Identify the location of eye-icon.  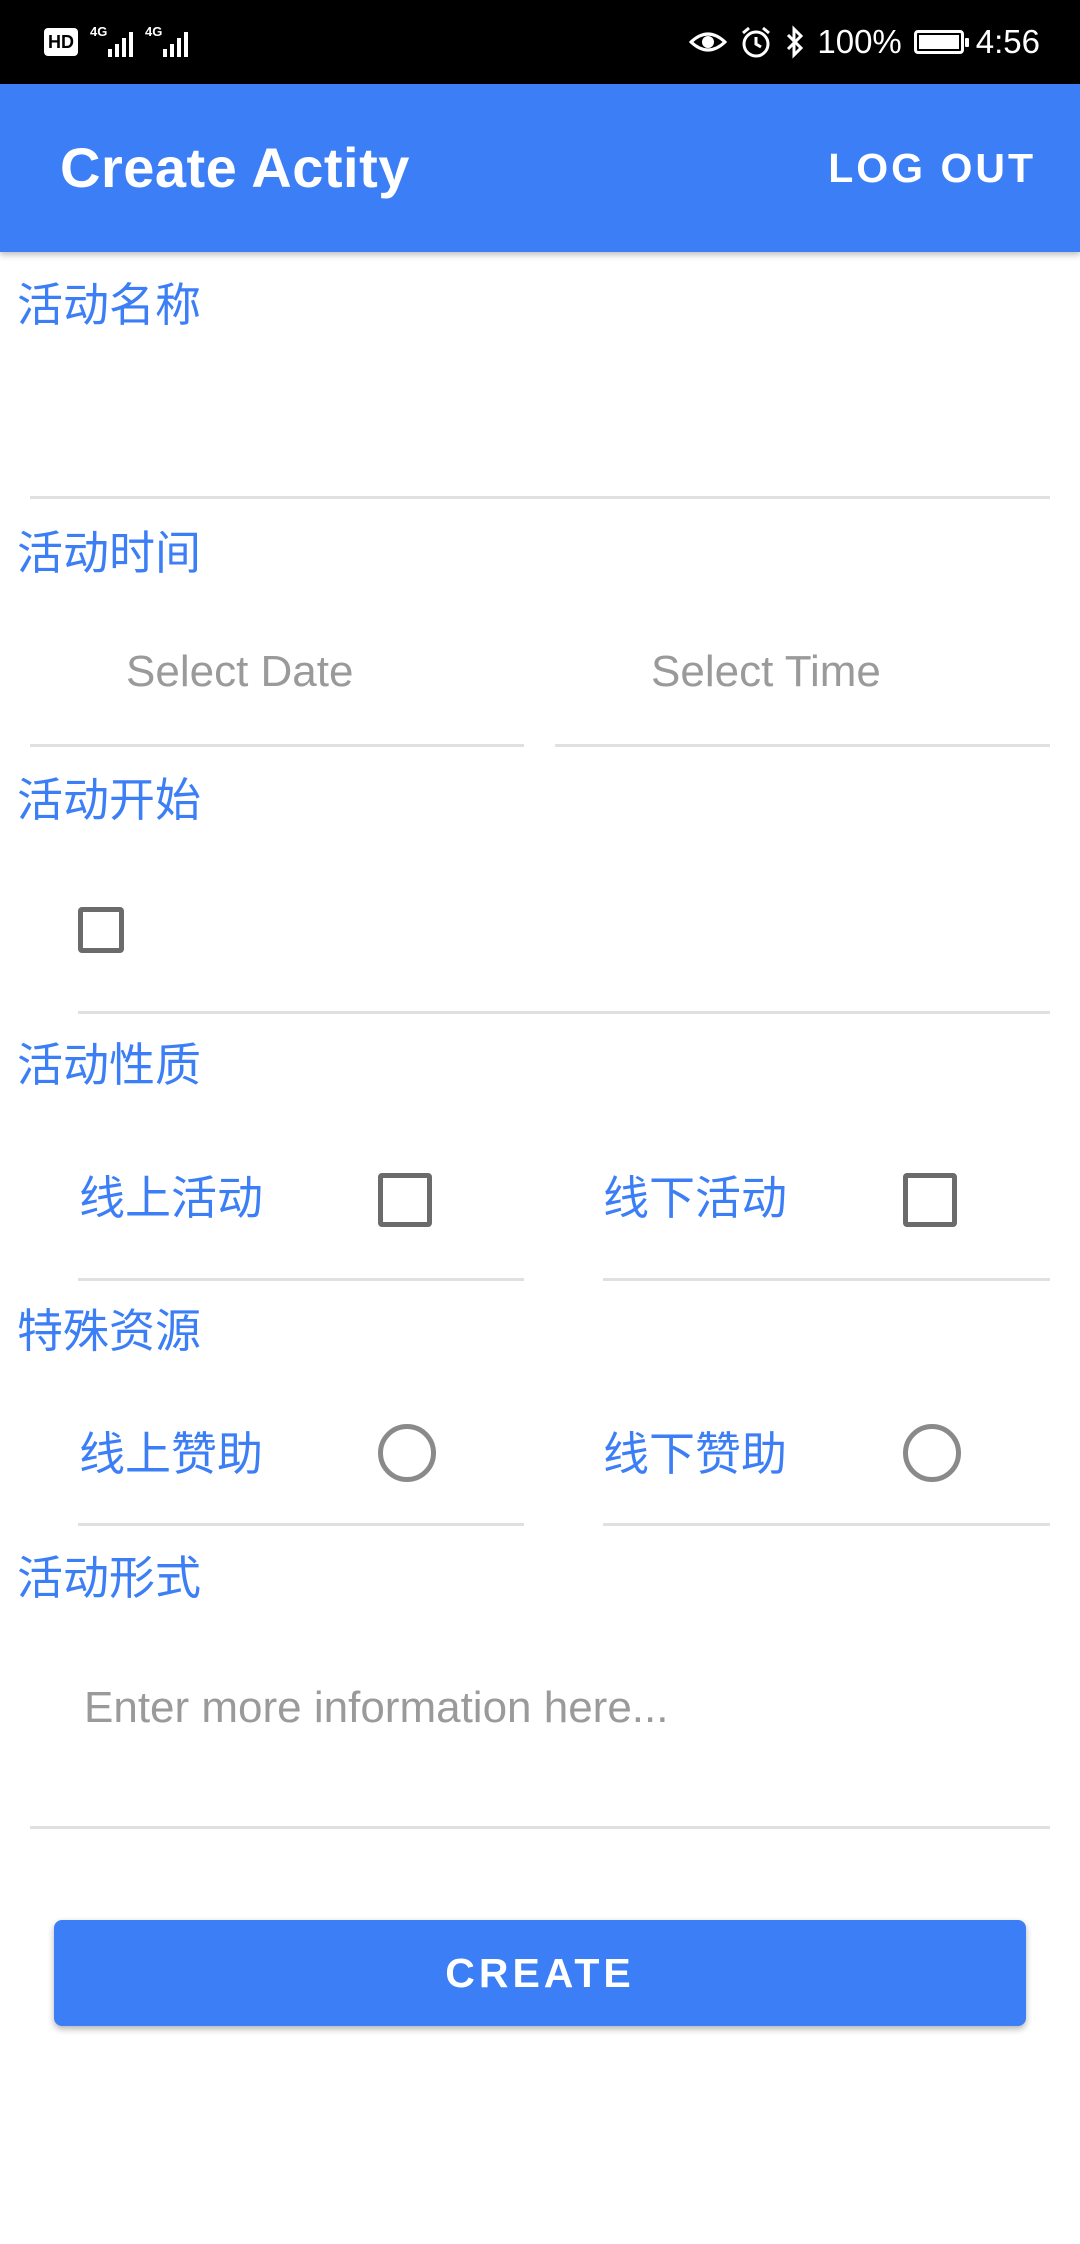
(708, 42).